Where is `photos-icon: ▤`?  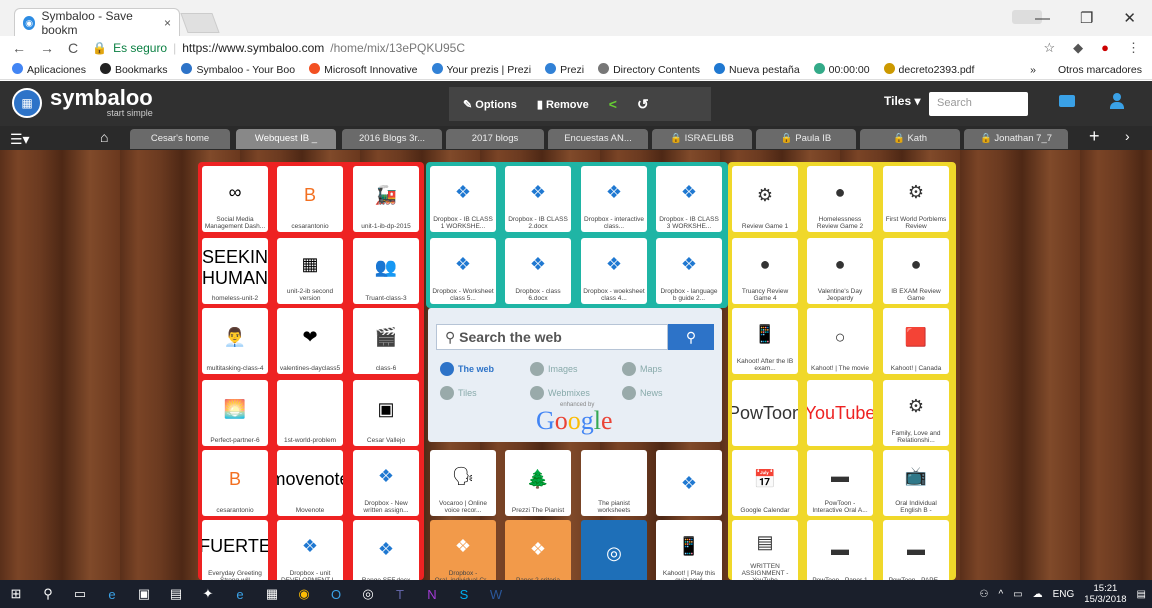
photos-icon: ▤ is located at coordinates (176, 594).